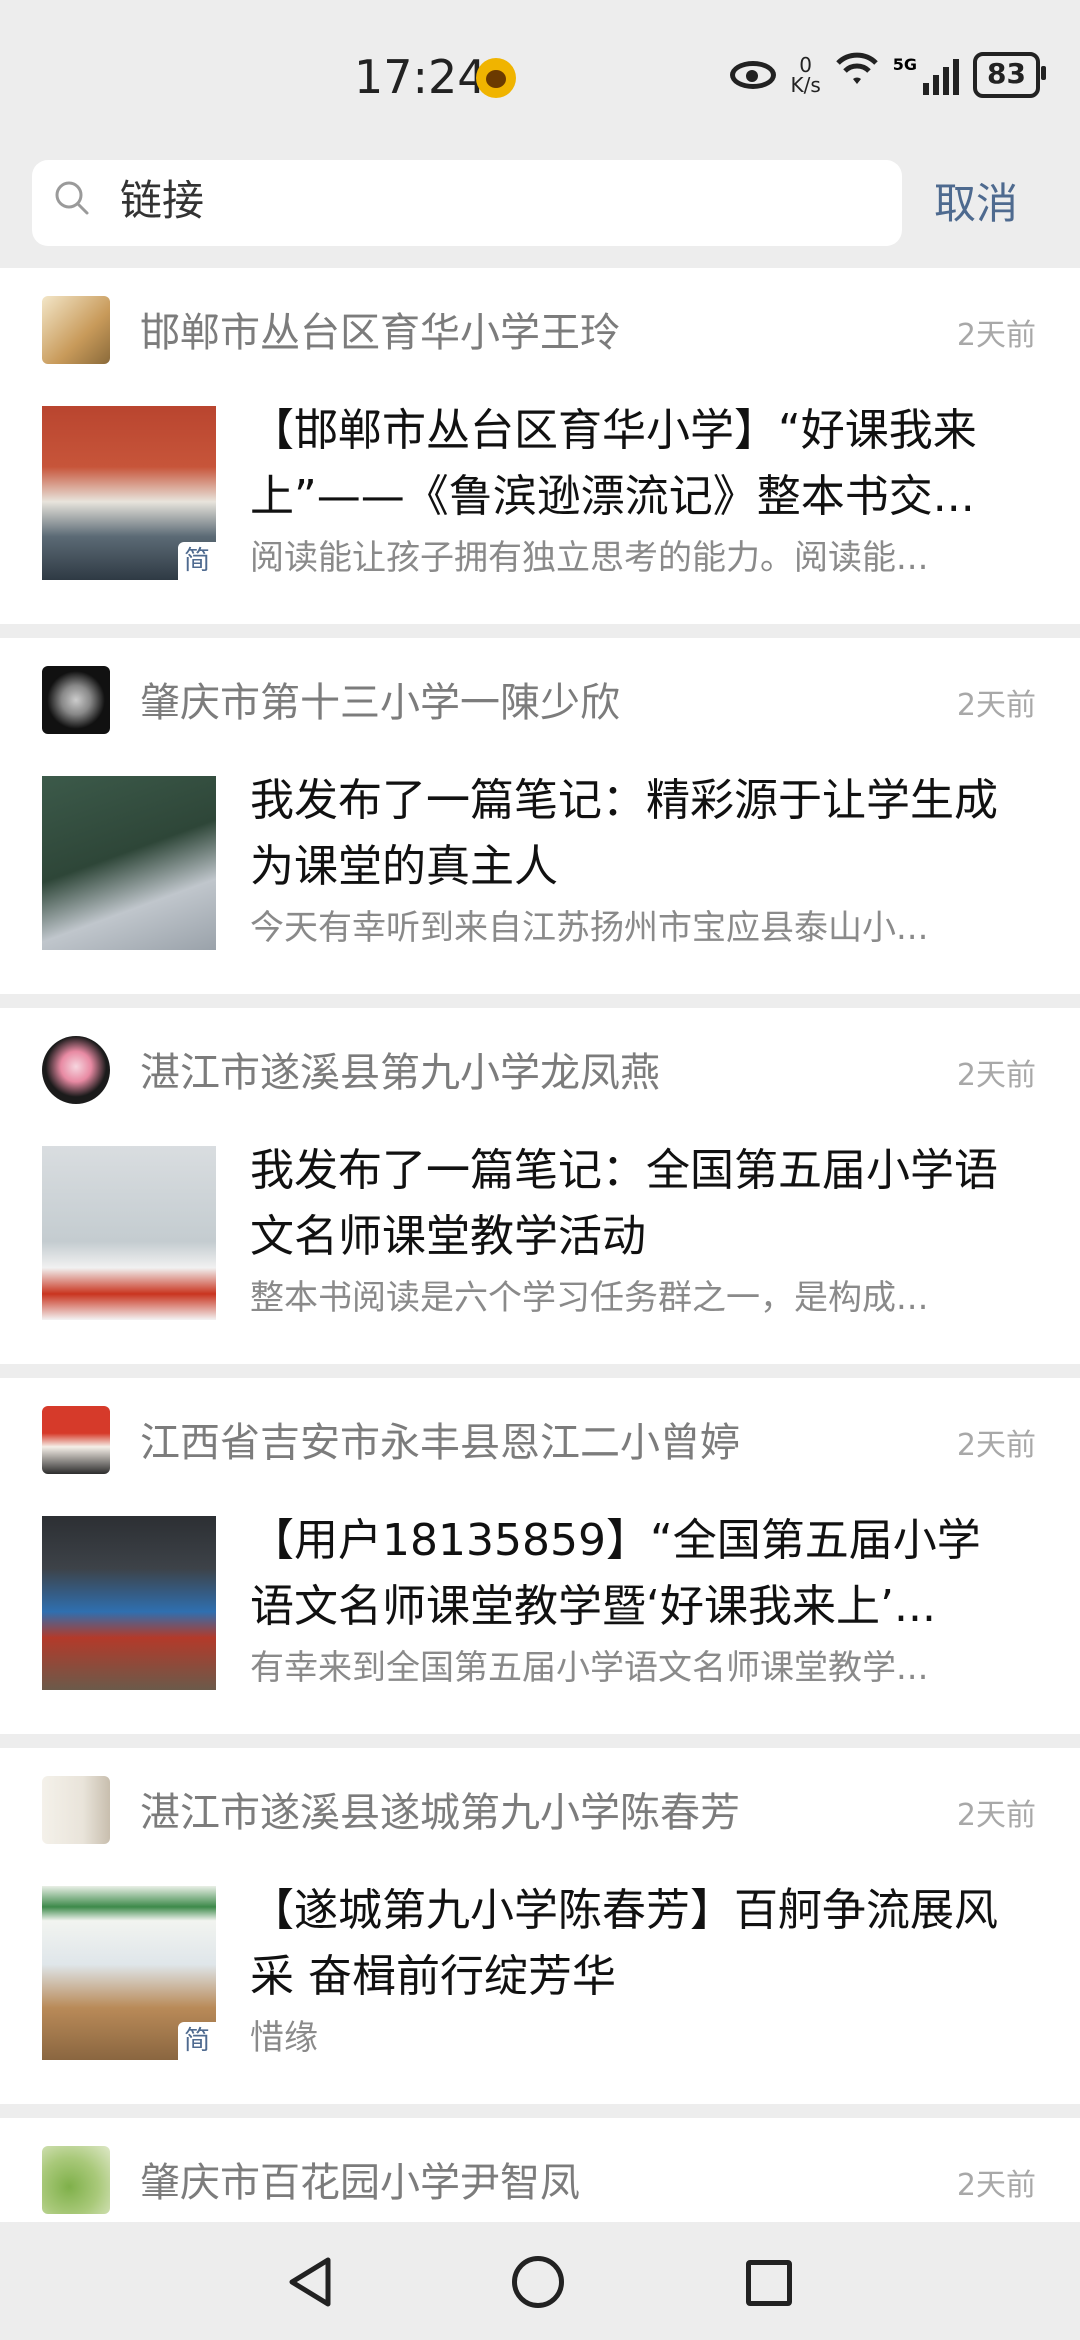 This screenshot has height=2340, width=1080. Describe the element at coordinates (769, 2283) in the screenshot. I see `recent-apps-icon` at that location.